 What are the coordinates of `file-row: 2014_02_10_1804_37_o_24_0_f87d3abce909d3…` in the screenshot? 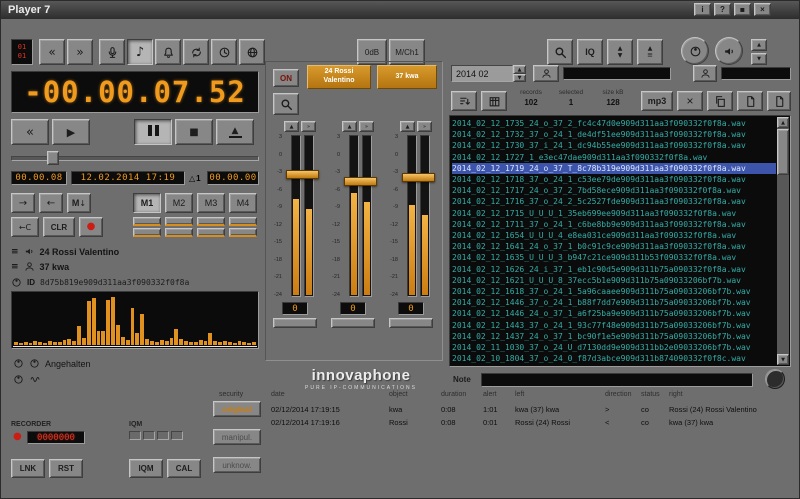 It's located at (614, 358).